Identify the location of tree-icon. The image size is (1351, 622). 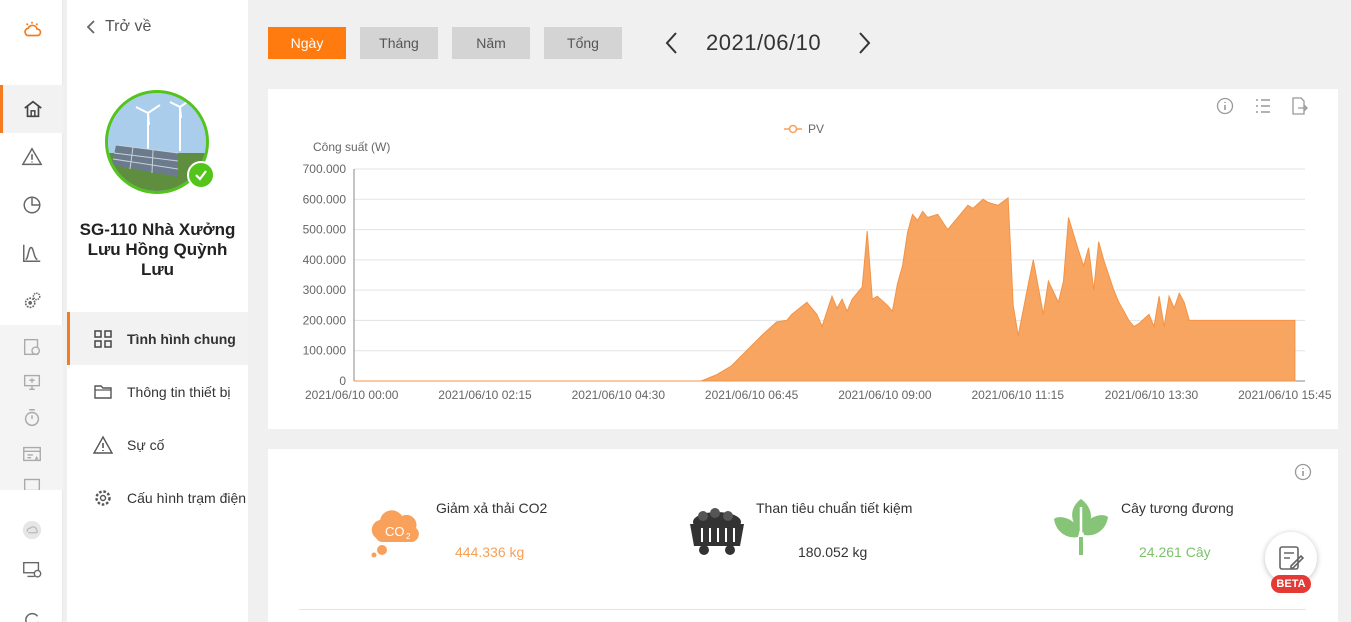
(1081, 528).